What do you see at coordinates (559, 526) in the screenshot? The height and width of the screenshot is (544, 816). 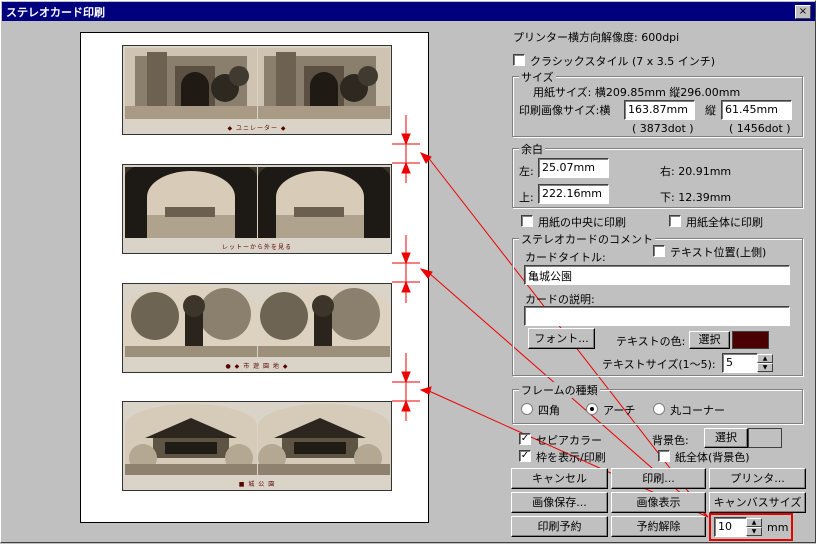 I see `reserve-print-button: 印刷予約` at bounding box center [559, 526].